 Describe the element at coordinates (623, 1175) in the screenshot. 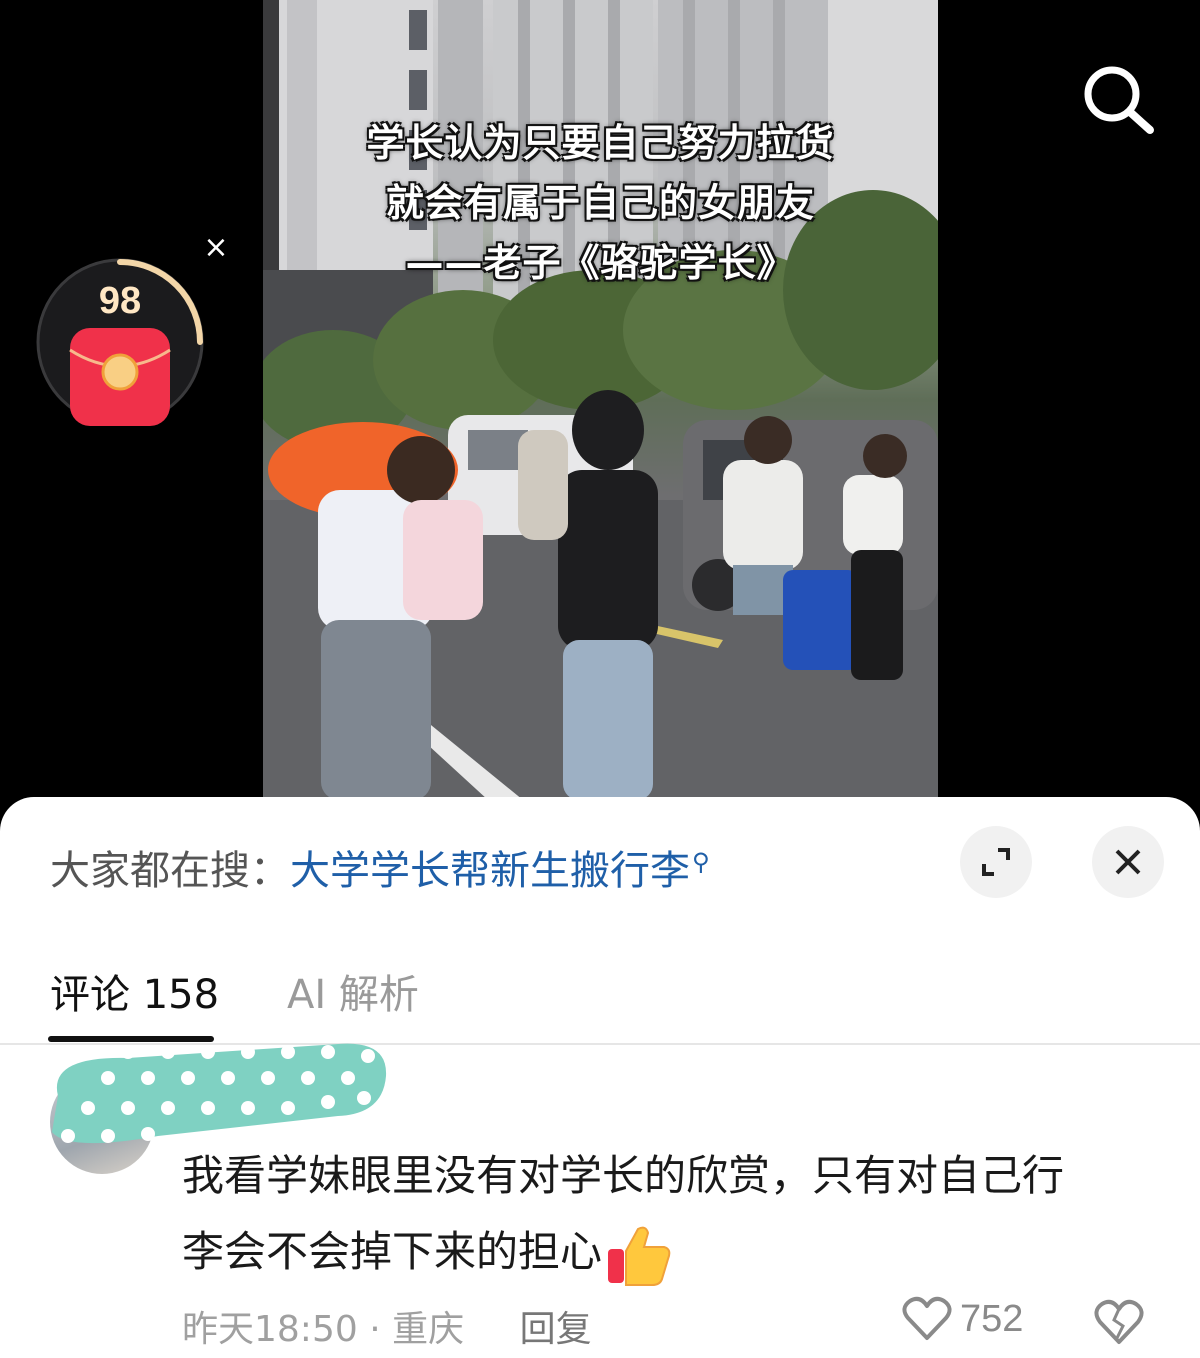

I see `comment-line-1: 我看学妹眼里没有对学长的欣赏，只有对自己行` at that location.